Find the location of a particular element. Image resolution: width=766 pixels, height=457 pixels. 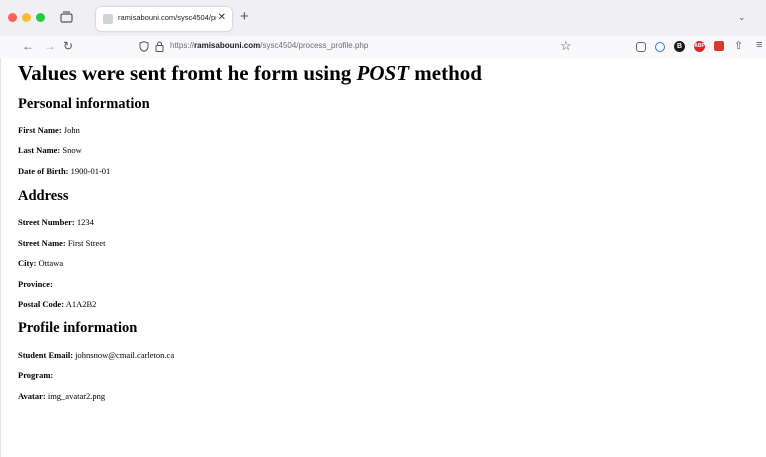

tab-active: ramisabouni.com/sysc4504/process_ ✕ is located at coordinates (164, 19).